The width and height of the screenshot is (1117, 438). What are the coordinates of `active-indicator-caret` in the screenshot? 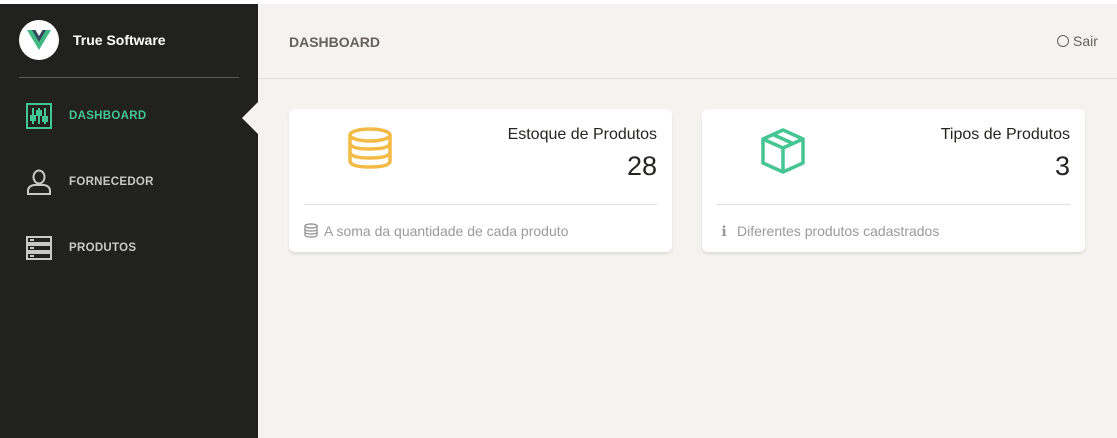 It's located at (250, 118).